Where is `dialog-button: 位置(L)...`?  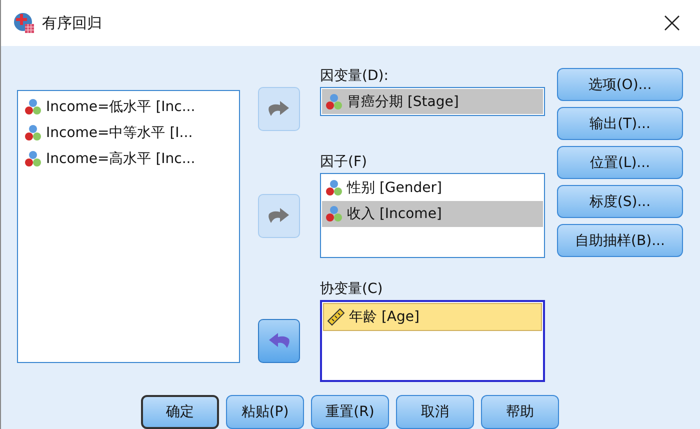 dialog-button: 位置(L)... is located at coordinates (620, 162).